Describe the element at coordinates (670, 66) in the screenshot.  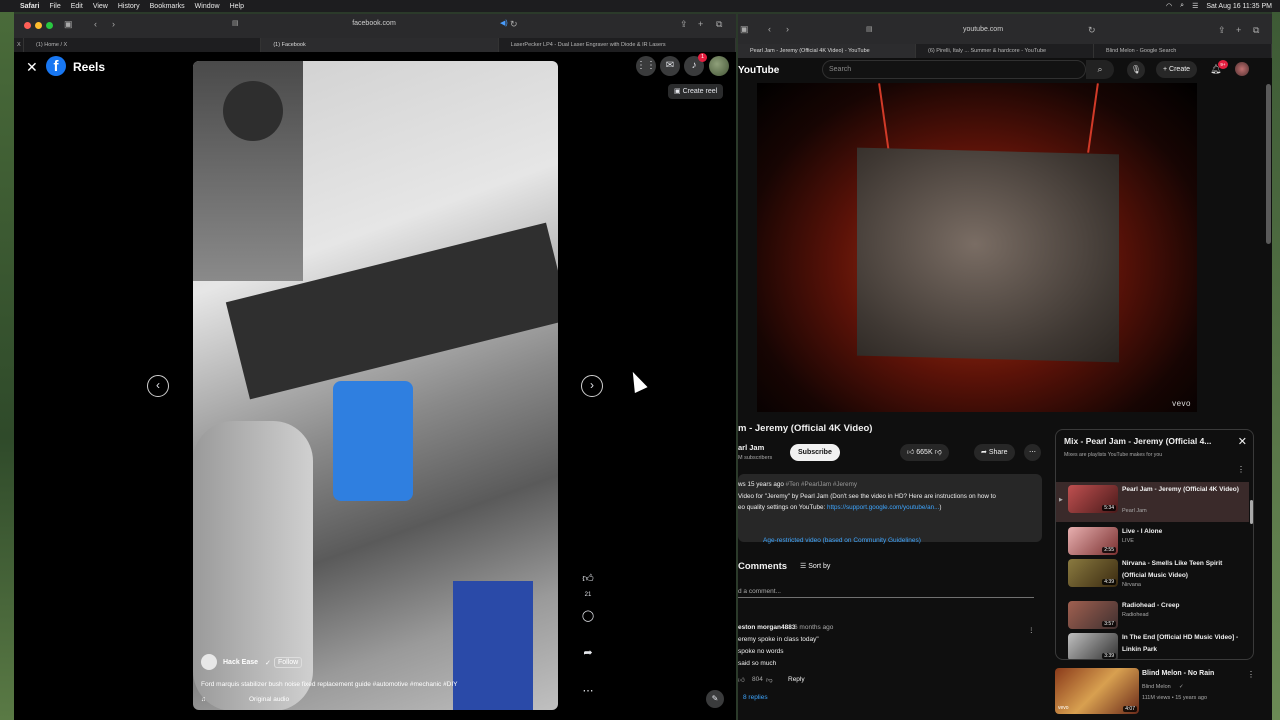
I see `messenger-icon: ✉` at that location.